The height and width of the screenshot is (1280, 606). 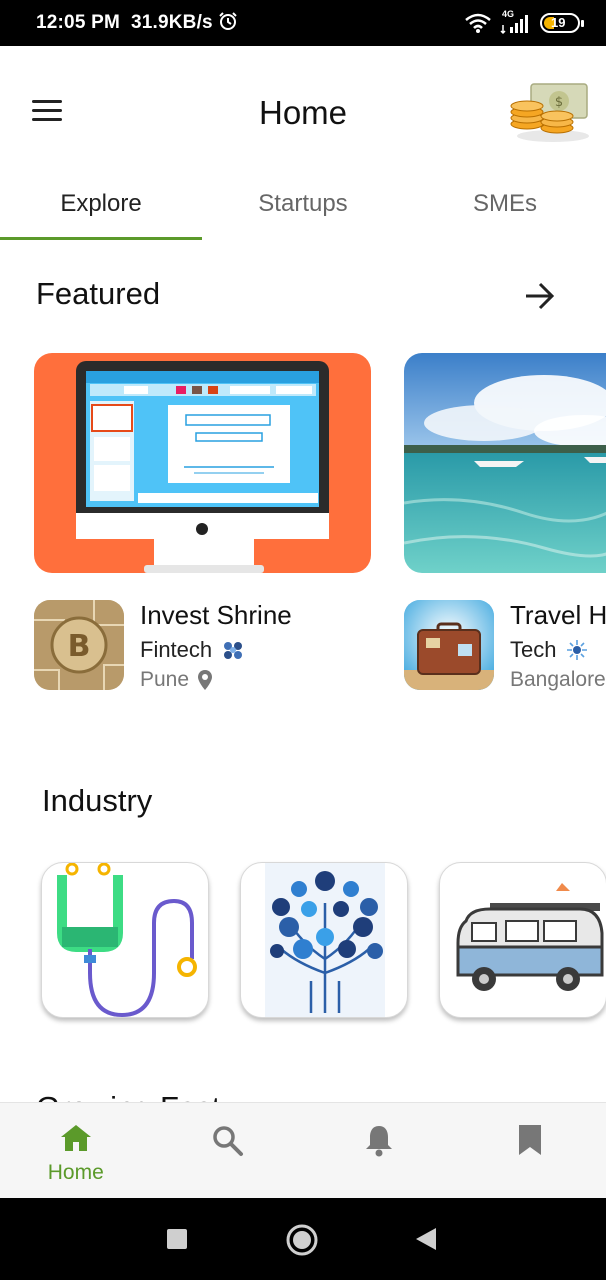 I want to click on status-time-and-speed: 12:05 PM 31.9KB/s, so click(x=137, y=22).